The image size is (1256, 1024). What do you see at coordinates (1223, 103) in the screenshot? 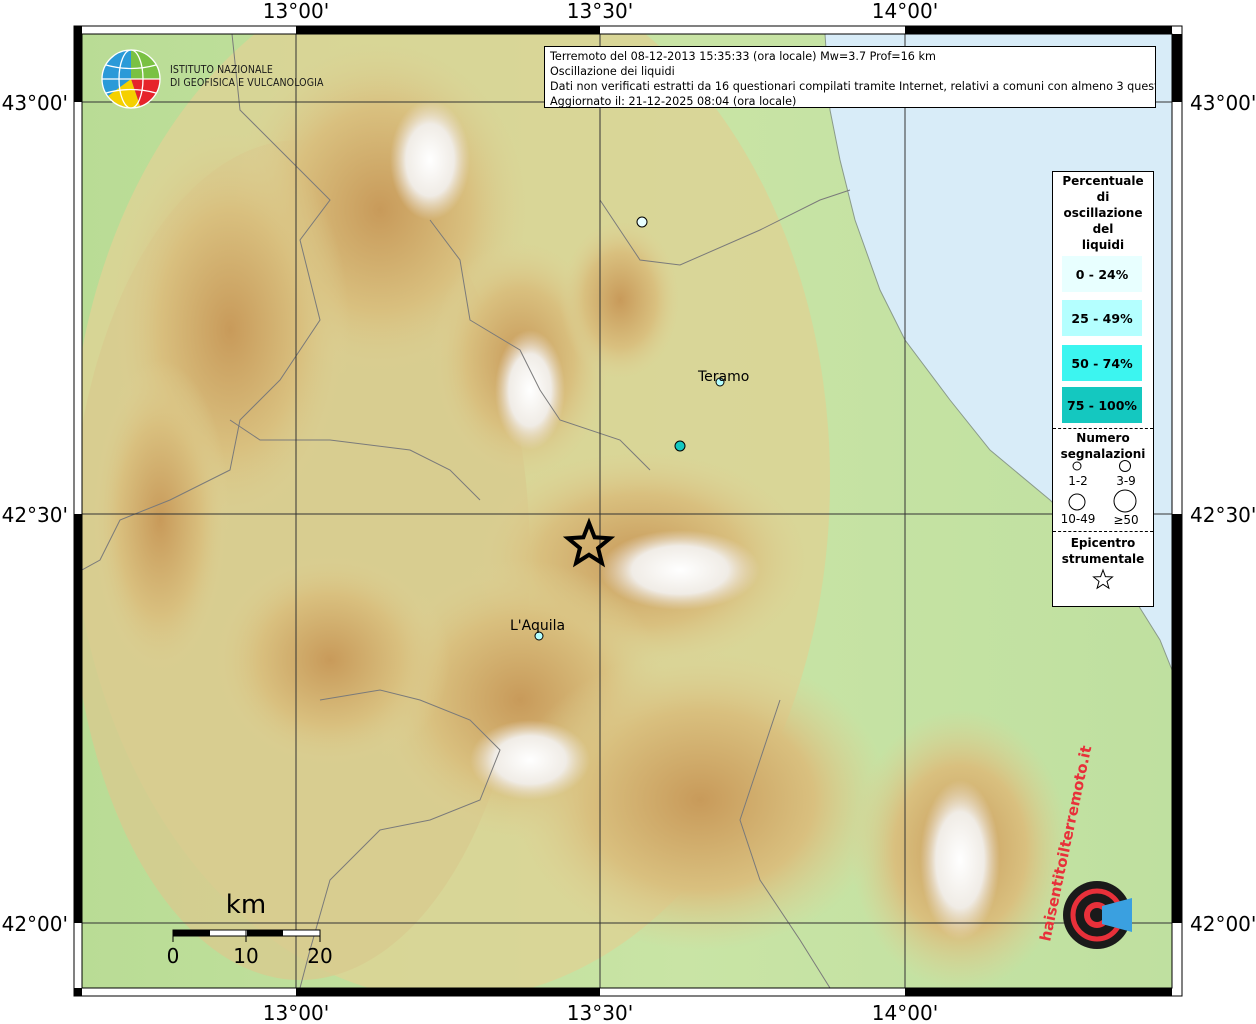
I see `lat-tick-right-1: 43°00'` at bounding box center [1223, 103].